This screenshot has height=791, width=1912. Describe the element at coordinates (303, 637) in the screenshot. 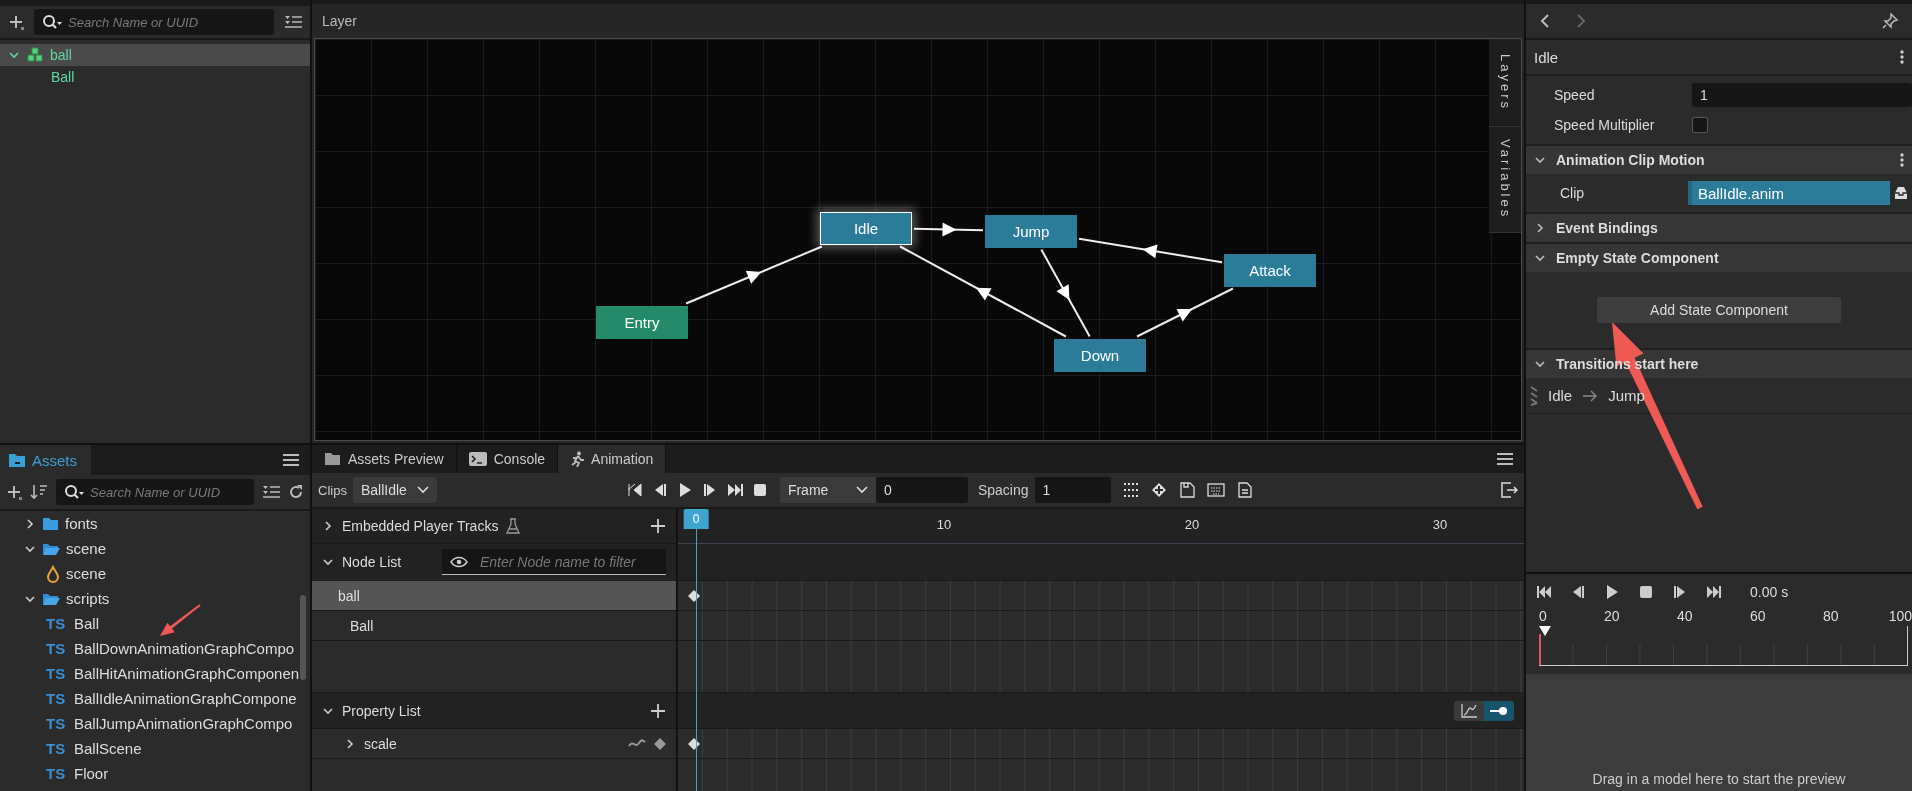

I see `scrollbar` at that location.